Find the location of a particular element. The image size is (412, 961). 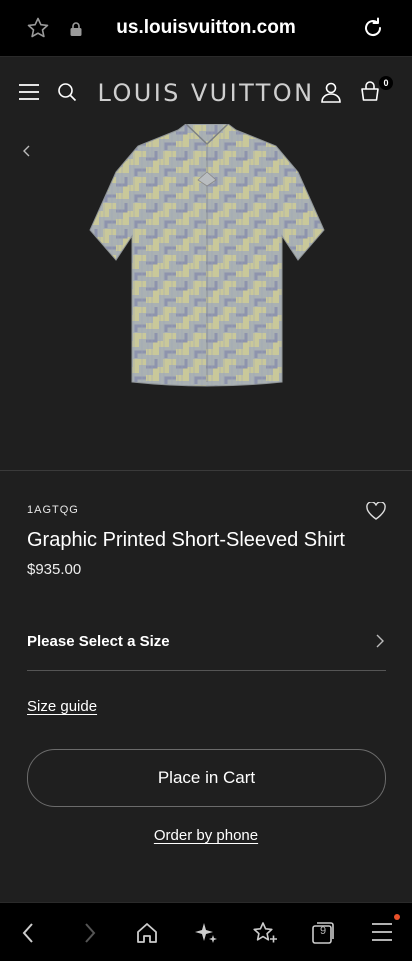

browser-top-bar: us.louisvuitton.com is located at coordinates (206, 28).